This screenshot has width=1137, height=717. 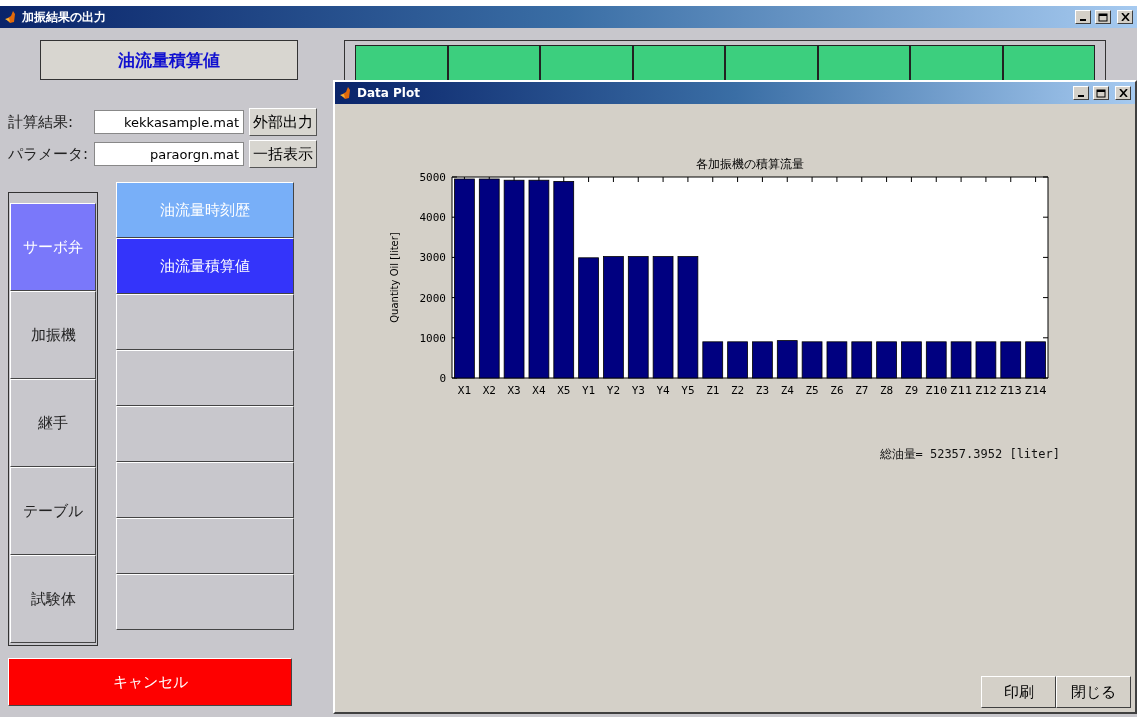 What do you see at coordinates (1034, 390) in the screenshot?
I see `x-tick-label: Z14` at bounding box center [1034, 390].